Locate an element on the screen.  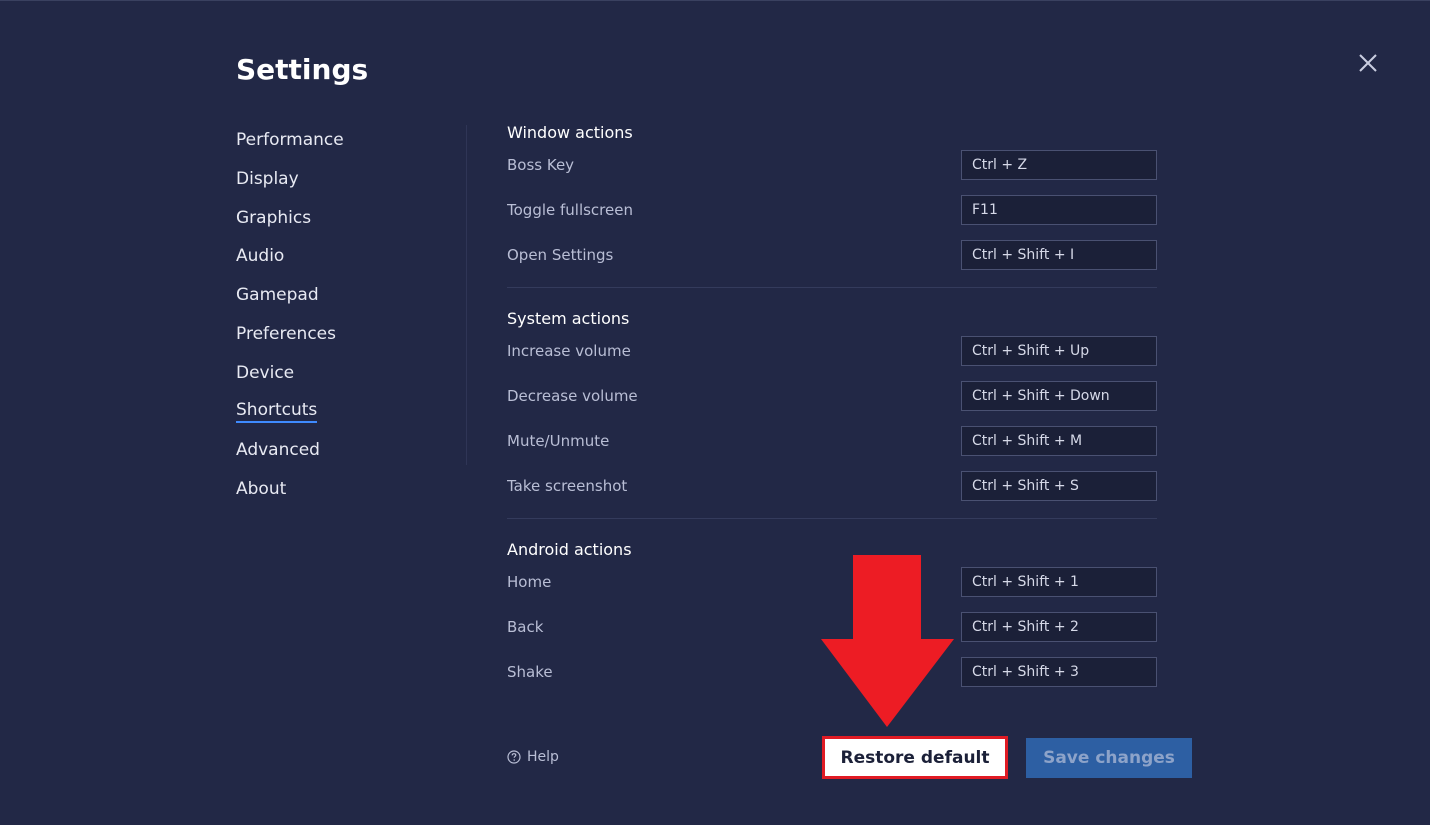
shortcut-label: Take screenshot is located at coordinates (567, 486).